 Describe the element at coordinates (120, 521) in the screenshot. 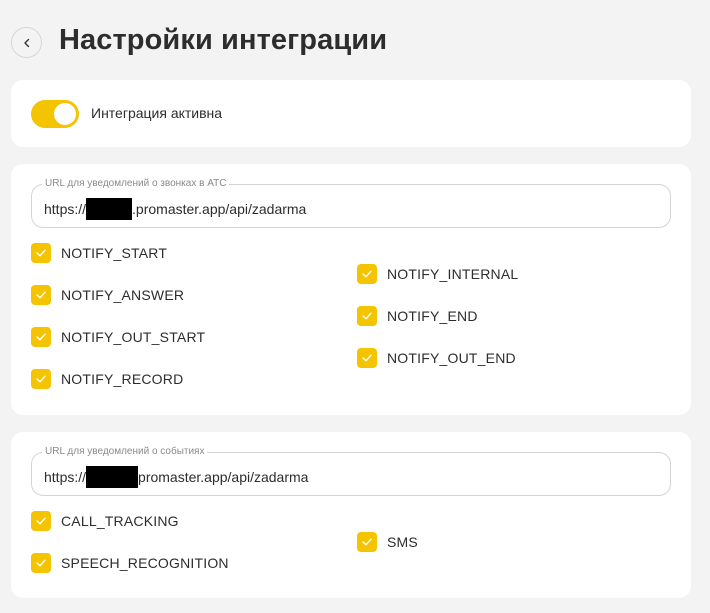

I see `checkbox-label: CALL_TRACKING` at that location.